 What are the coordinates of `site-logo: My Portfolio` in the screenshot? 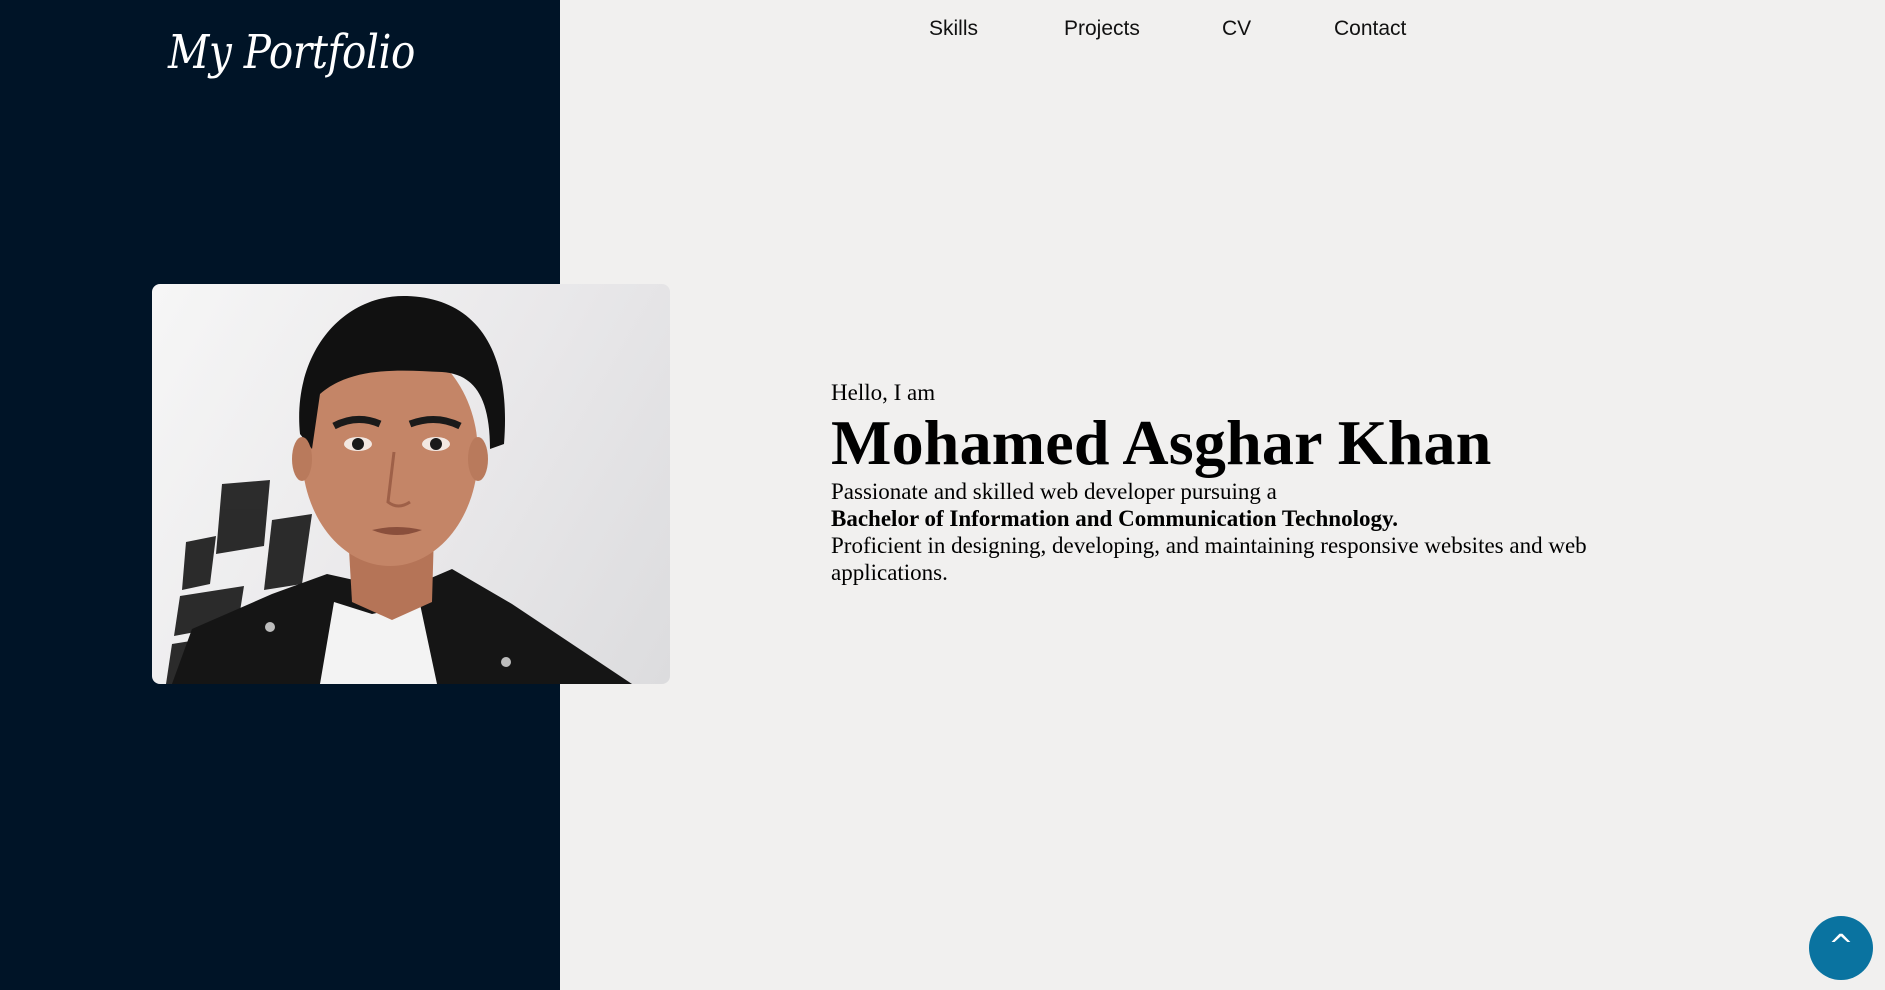 It's located at (291, 53).